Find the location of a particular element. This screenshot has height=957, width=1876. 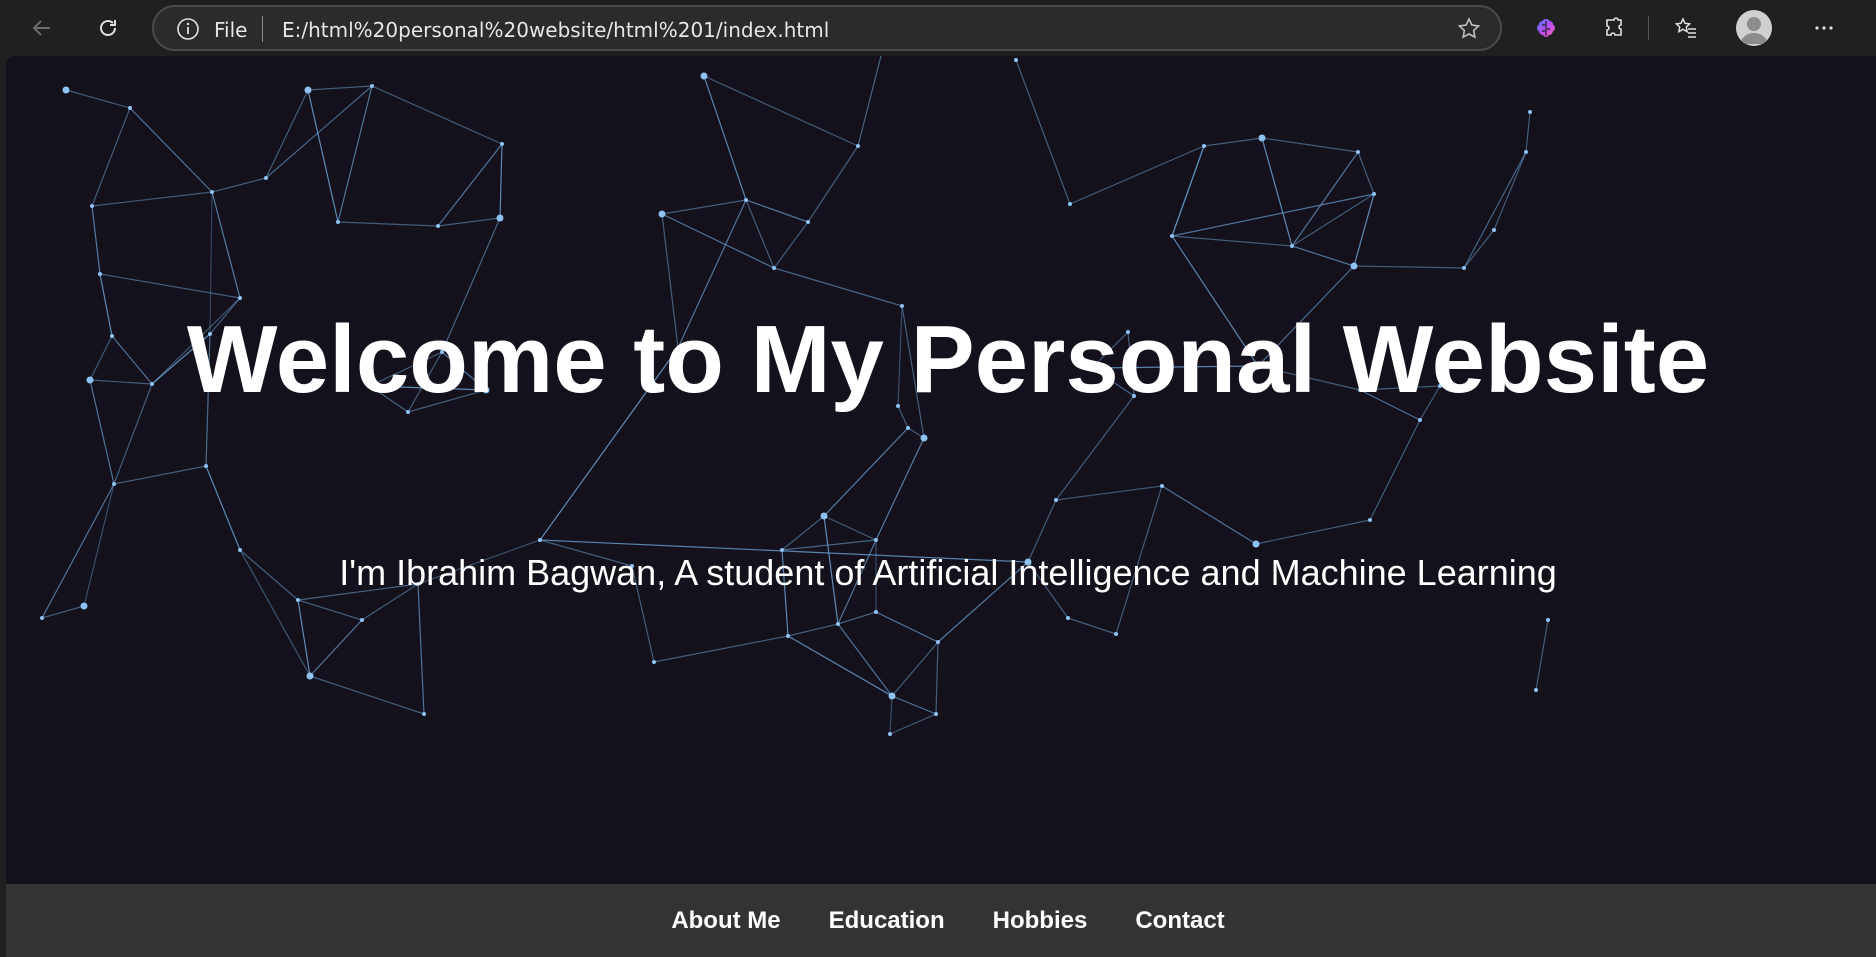

info-icon is located at coordinates (188, 29).